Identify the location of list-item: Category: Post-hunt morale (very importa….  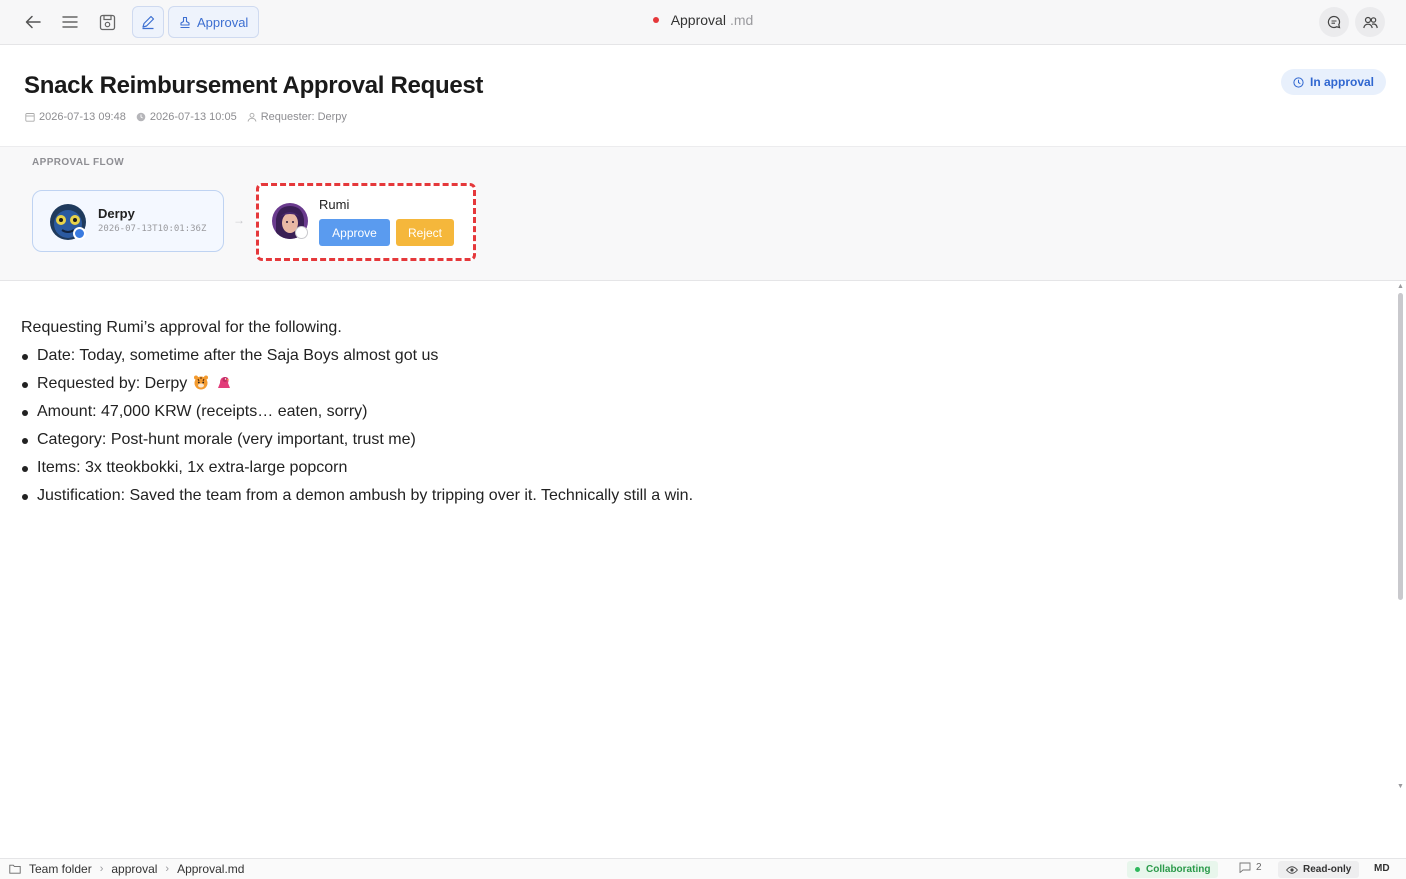
(357, 440).